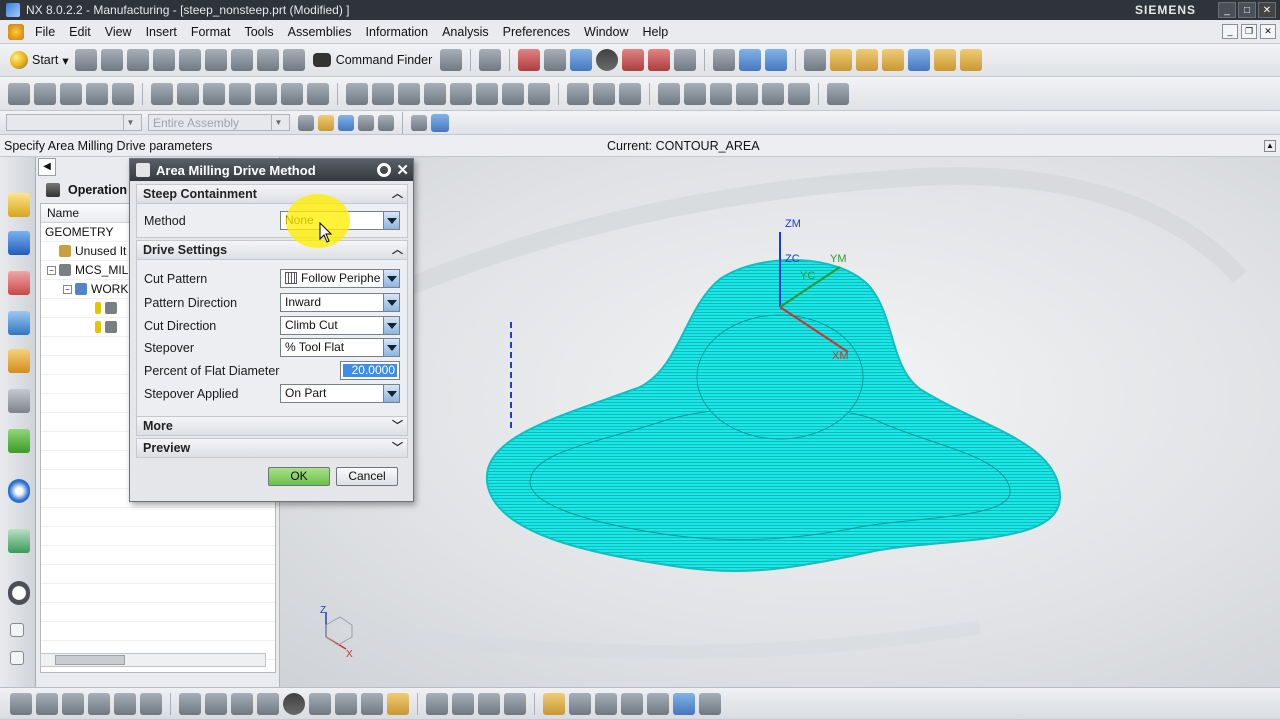 The height and width of the screenshot is (720, 1280). Describe the element at coordinates (419, 122) in the screenshot. I see `rectangle-select-icon` at that location.